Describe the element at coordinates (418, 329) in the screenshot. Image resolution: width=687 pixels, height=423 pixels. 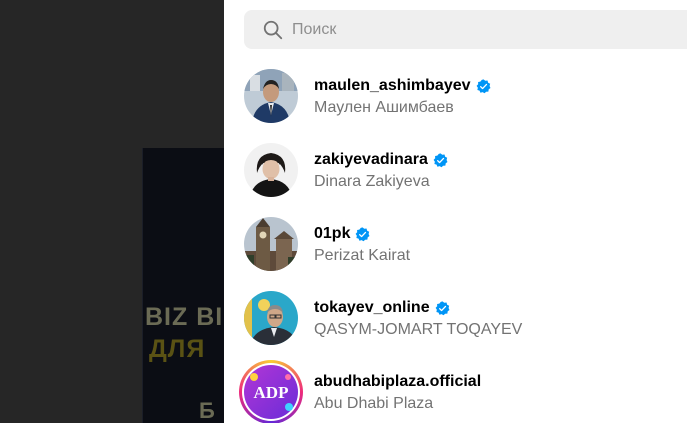
I see `result-full-name: QASYM-JOMART TOQAYEV` at that location.